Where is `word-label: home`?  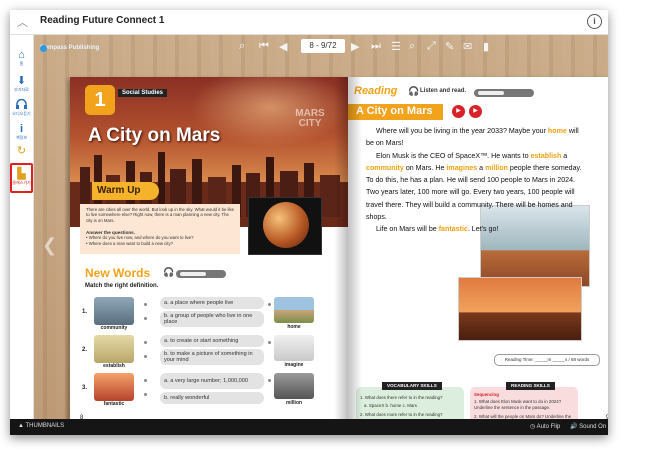
word-label: home is located at coordinates (294, 327).